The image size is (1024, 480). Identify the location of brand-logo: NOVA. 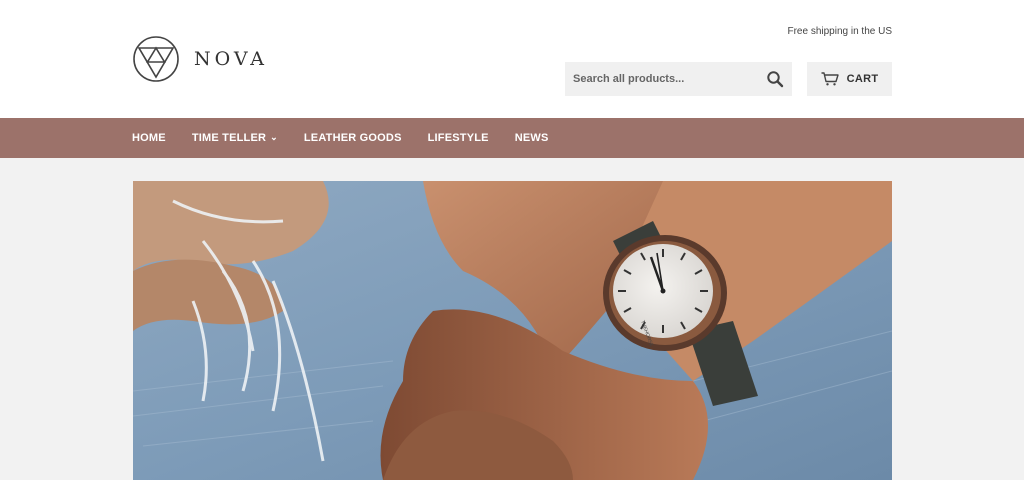
(200, 59).